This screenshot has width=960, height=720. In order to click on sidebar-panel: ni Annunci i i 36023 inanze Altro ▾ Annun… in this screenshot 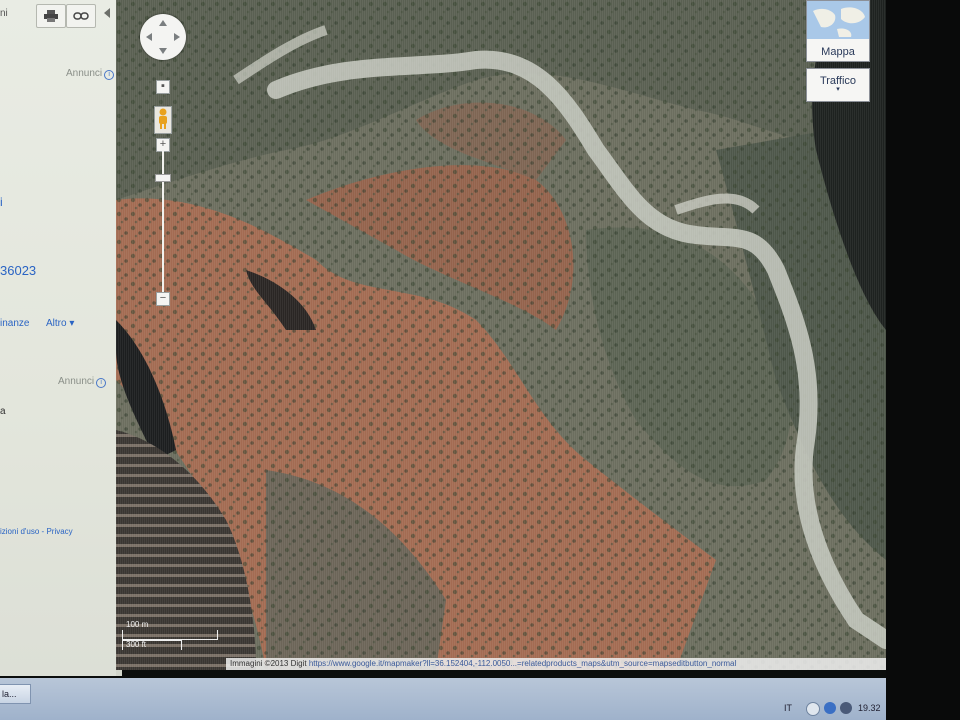, I will do `click(60, 338)`.